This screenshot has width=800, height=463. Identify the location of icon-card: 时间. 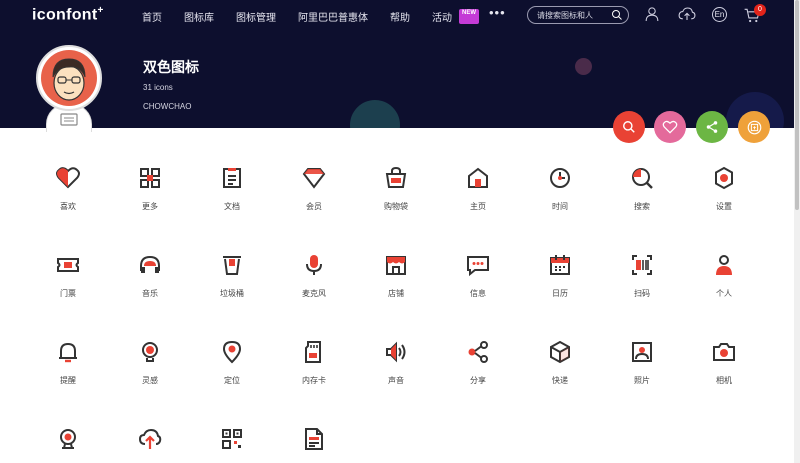
(560, 185).